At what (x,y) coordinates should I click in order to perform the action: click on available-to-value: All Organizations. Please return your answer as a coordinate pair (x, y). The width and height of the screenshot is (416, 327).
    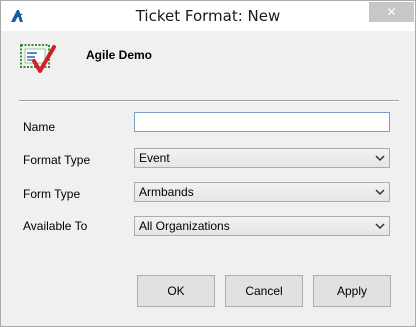
    Looking at the image, I should click on (184, 226).